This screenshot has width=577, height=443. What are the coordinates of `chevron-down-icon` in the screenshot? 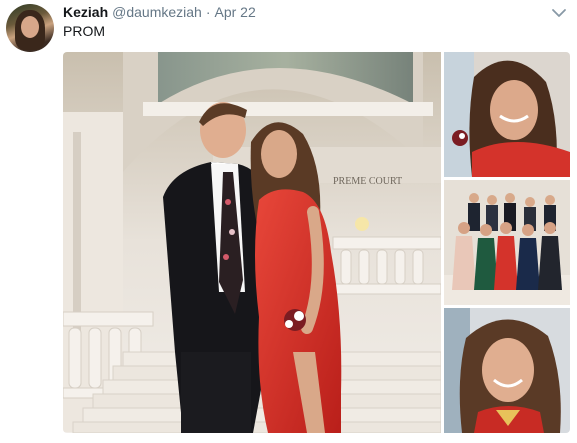 It's located at (559, 12).